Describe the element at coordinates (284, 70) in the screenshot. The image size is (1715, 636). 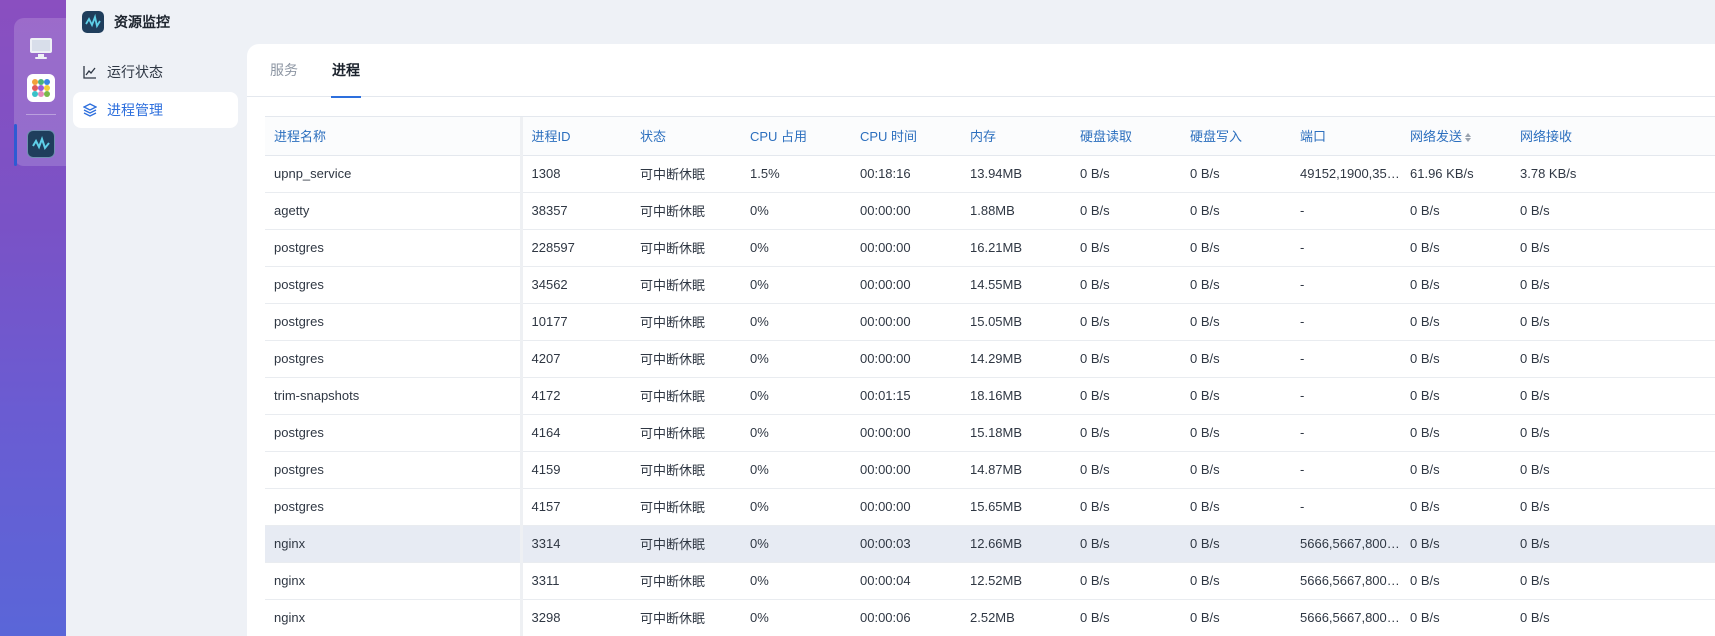
I see `tab-services: 服务` at that location.